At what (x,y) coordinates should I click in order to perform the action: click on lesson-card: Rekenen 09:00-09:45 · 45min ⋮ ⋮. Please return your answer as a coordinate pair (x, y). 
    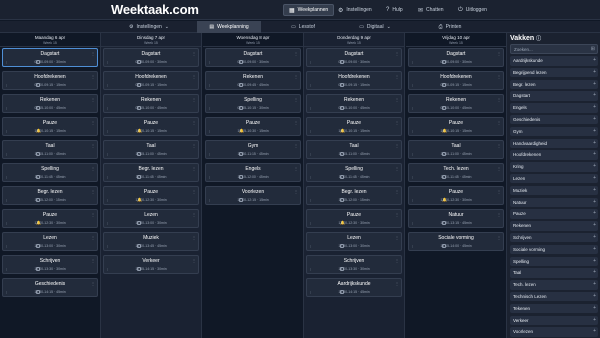
    Looking at the image, I should click on (253, 80).